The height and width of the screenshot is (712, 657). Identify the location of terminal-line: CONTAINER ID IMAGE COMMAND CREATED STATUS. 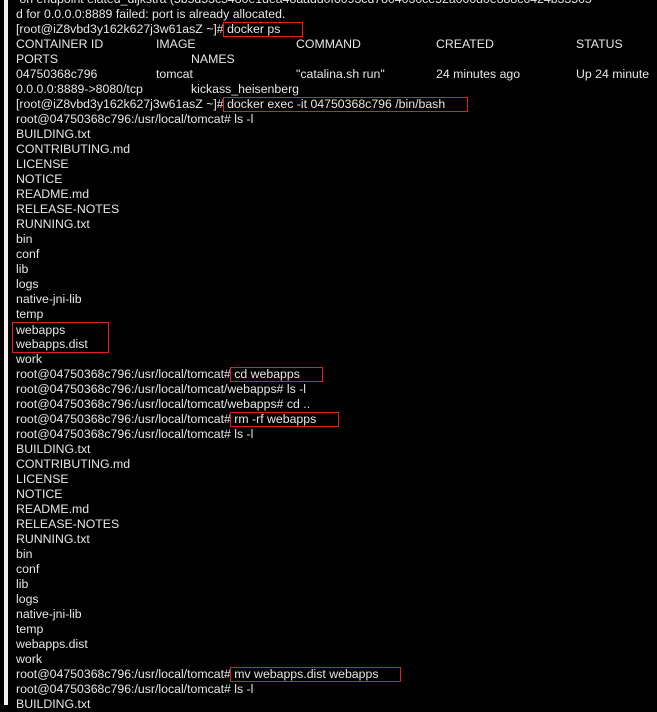
(319, 44).